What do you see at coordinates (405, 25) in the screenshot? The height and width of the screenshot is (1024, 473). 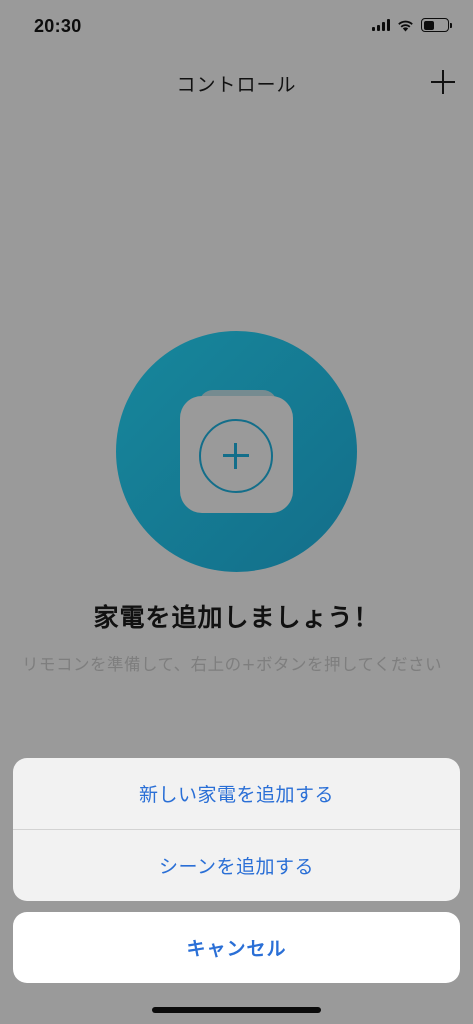 I see `wifi-icon` at bounding box center [405, 25].